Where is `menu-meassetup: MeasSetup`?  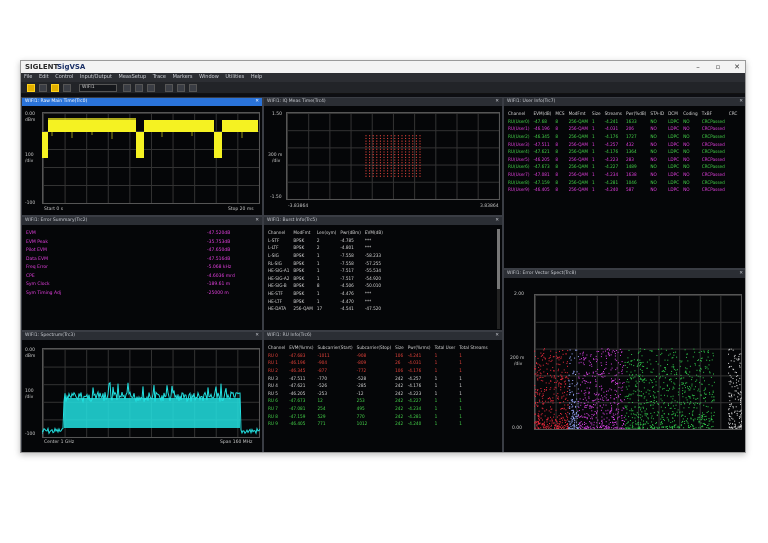 menu-meassetup: MeasSetup is located at coordinates (133, 77).